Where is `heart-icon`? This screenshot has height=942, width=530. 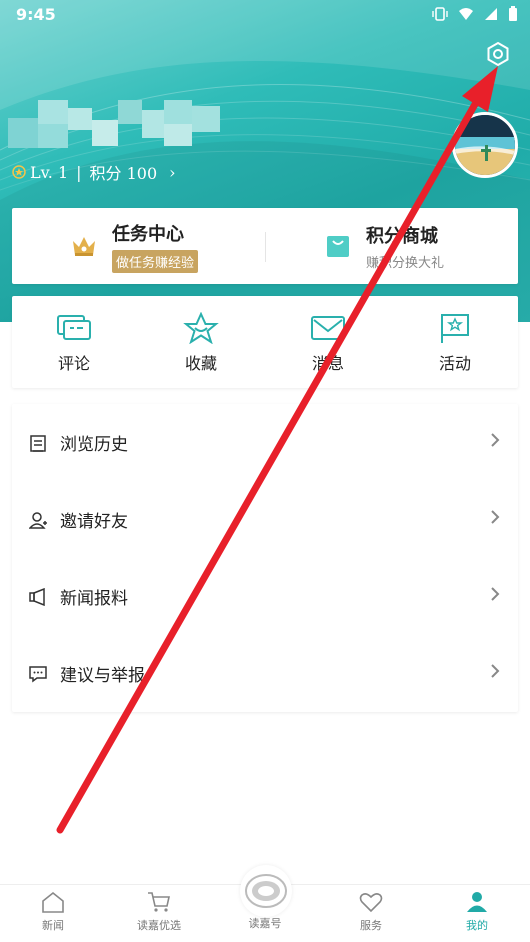
heart-icon is located at coordinates (371, 903).